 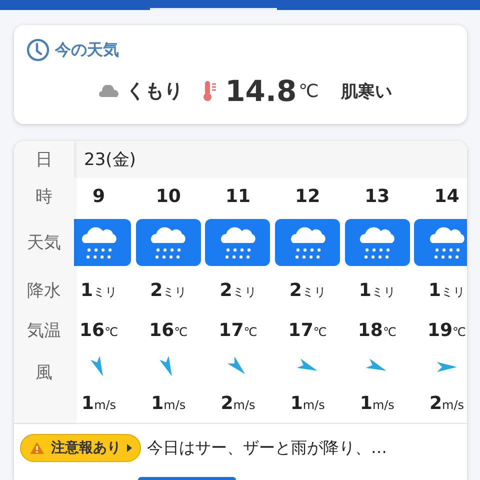 I want to click on section-title: 今の天気, so click(x=87, y=50).